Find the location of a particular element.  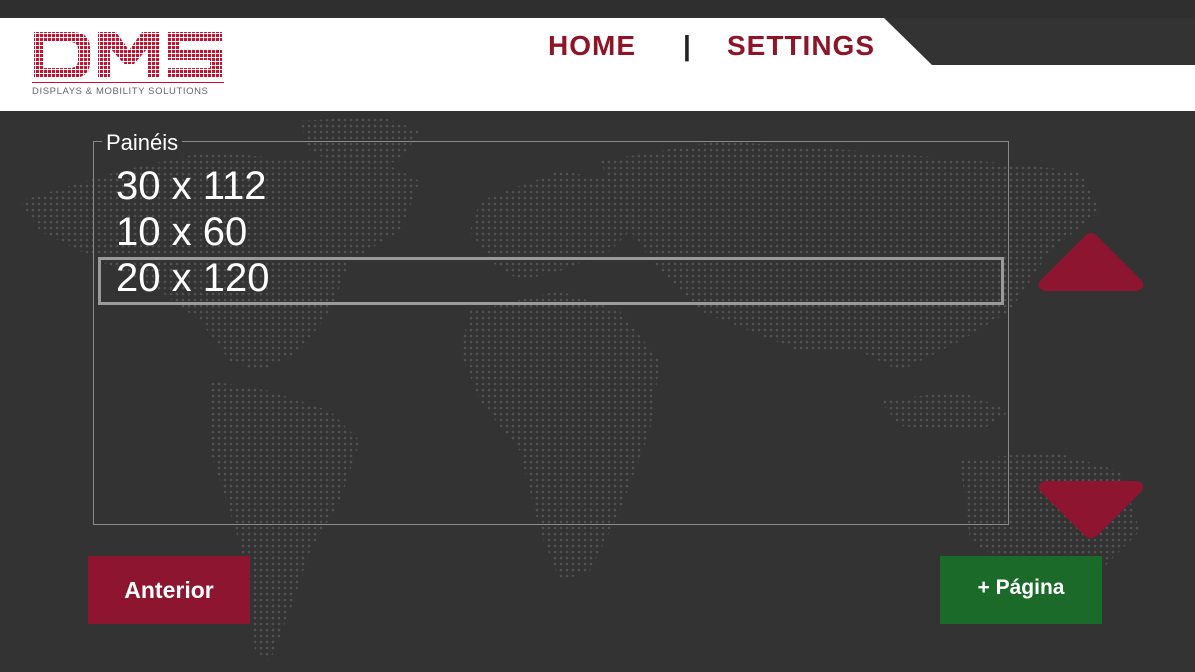

next-page-button: + Página is located at coordinates (1021, 590).